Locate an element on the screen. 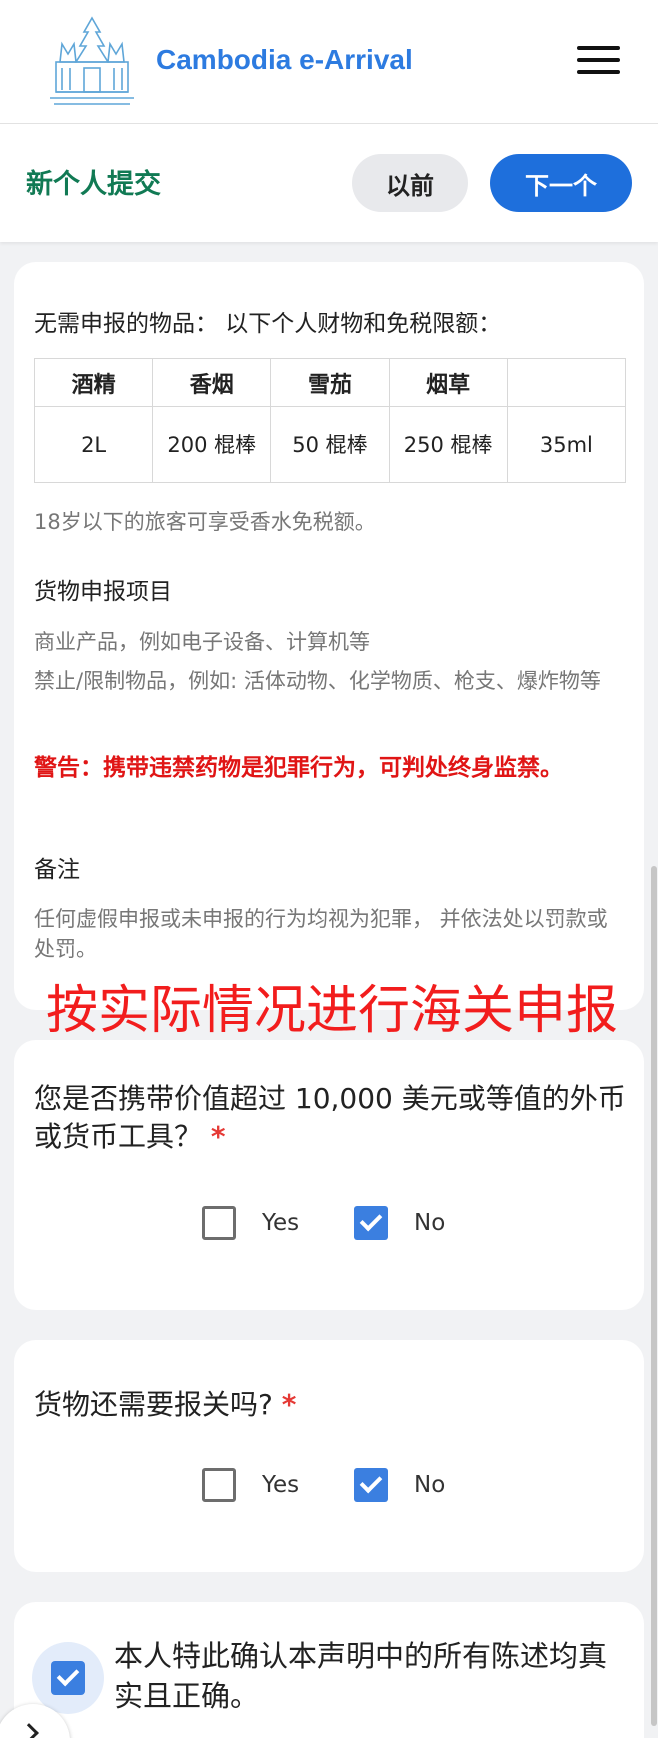  table-cell: 250 棍棒 is located at coordinates (448, 444).